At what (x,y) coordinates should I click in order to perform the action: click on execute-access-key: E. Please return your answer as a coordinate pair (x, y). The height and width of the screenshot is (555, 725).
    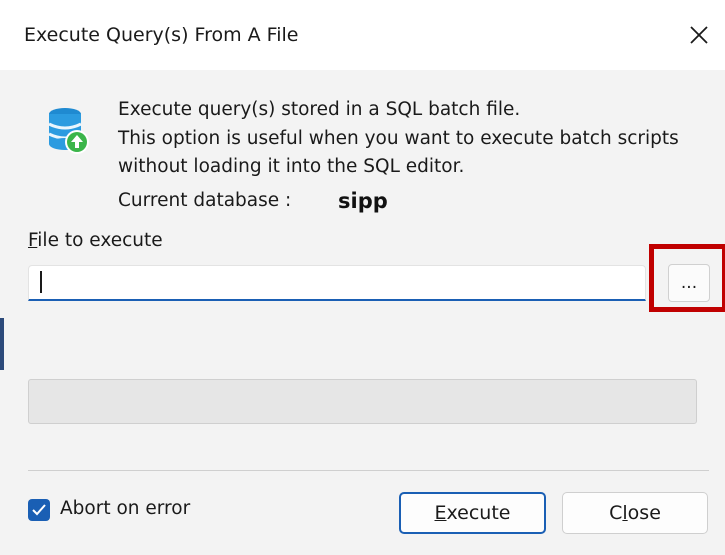
    Looking at the image, I should click on (440, 513).